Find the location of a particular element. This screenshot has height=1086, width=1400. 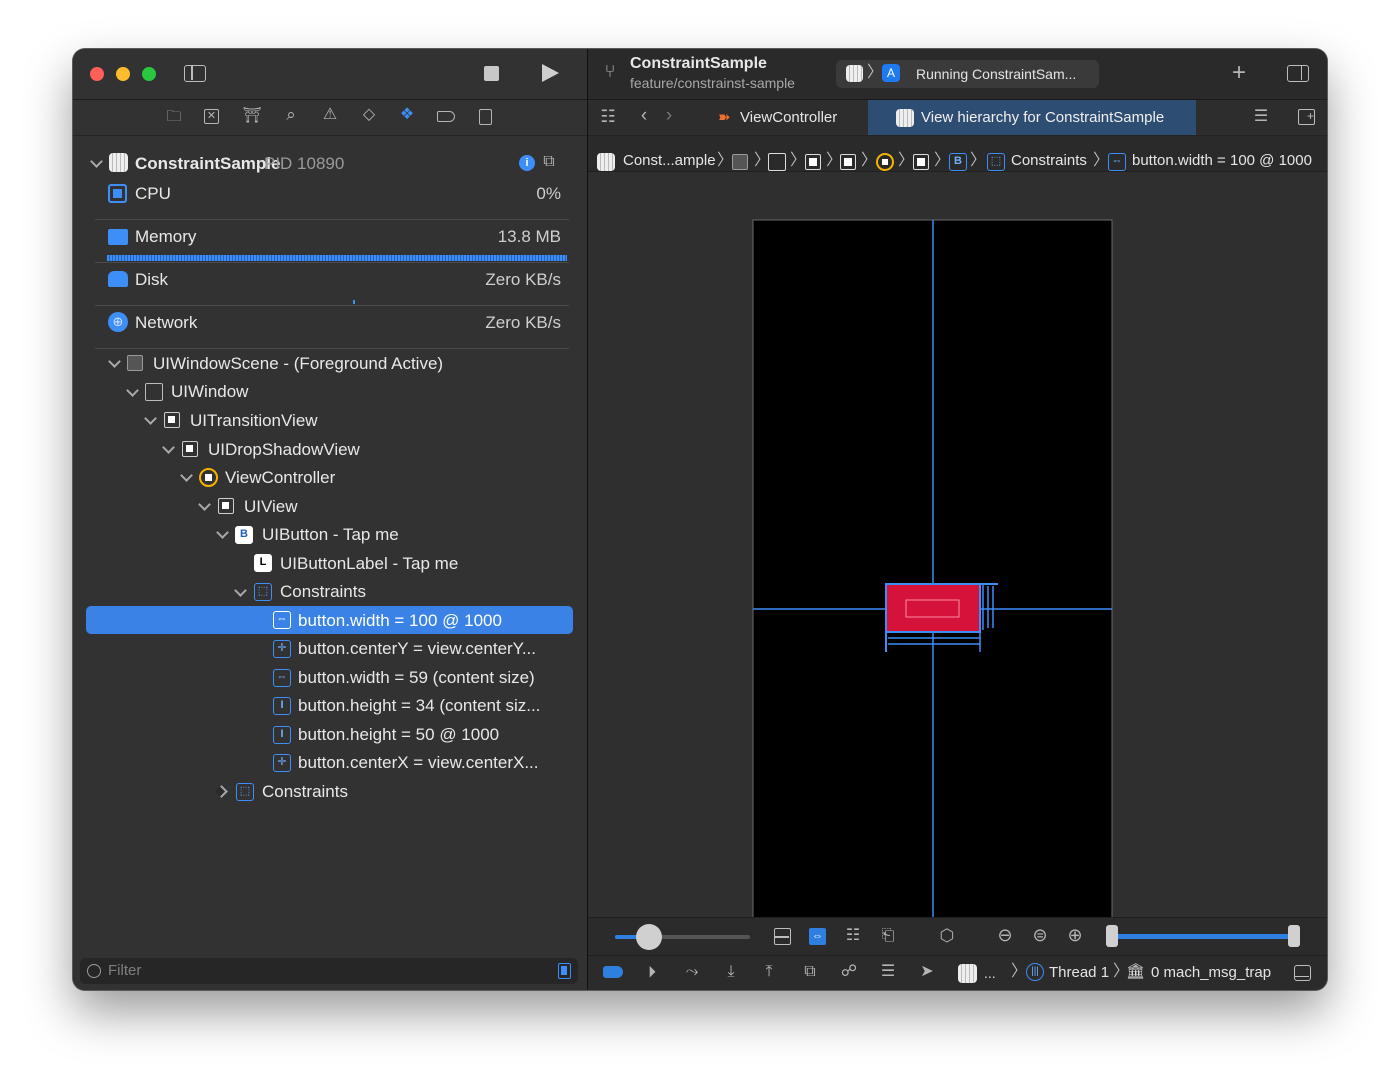

view-hierarchy-icon: ⧉ is located at coordinates (549, 162).